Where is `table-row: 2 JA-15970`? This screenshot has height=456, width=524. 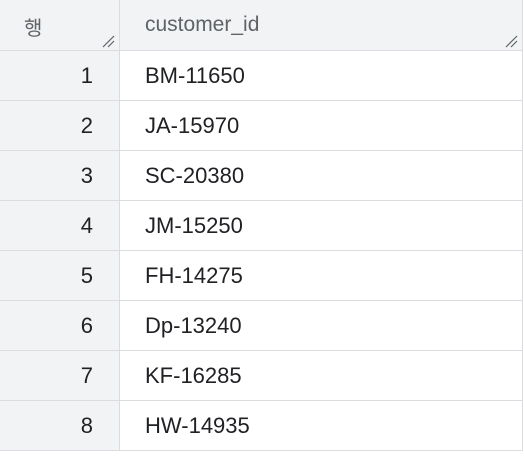
table-row: 2 JA-15970 is located at coordinates (261, 126).